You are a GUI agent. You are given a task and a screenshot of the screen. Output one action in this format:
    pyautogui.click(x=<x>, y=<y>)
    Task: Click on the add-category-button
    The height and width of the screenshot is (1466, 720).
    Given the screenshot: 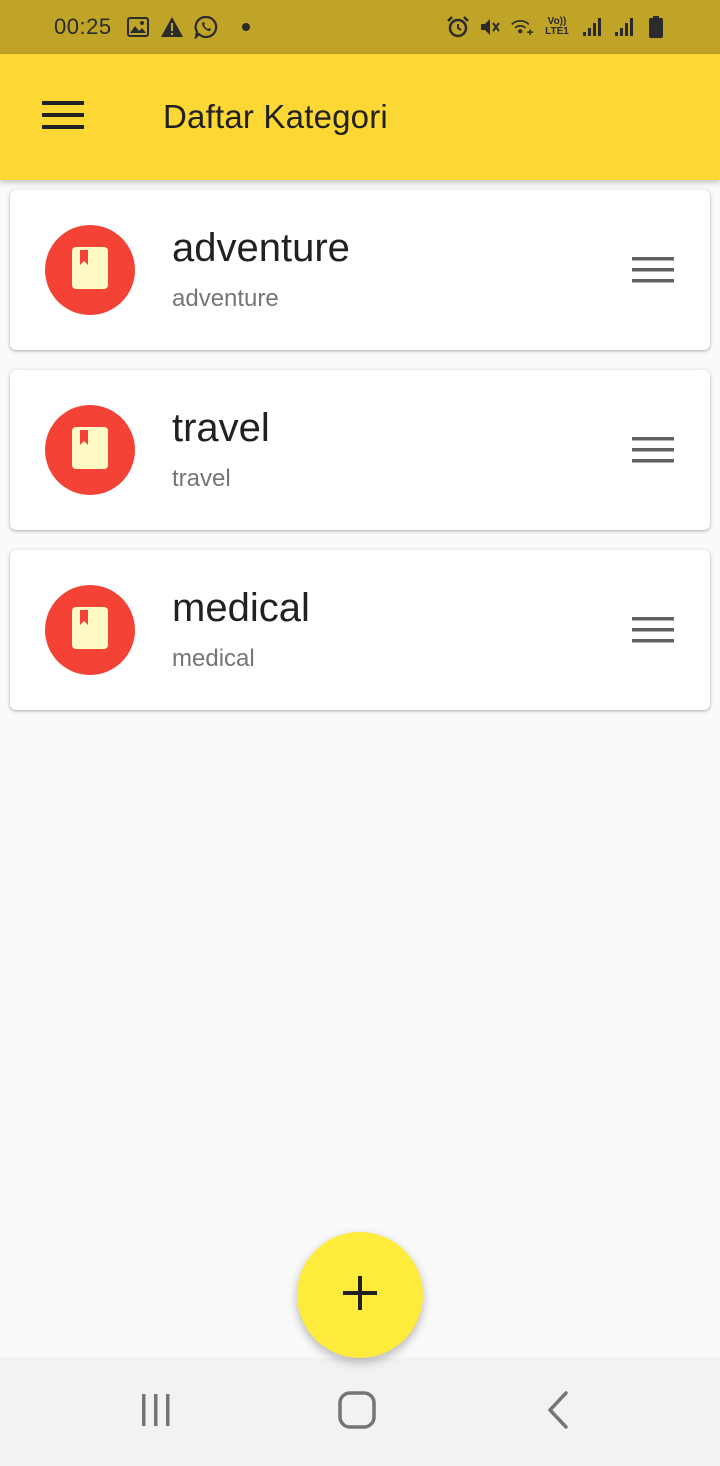 What is the action you would take?
    pyautogui.click(x=360, y=1295)
    